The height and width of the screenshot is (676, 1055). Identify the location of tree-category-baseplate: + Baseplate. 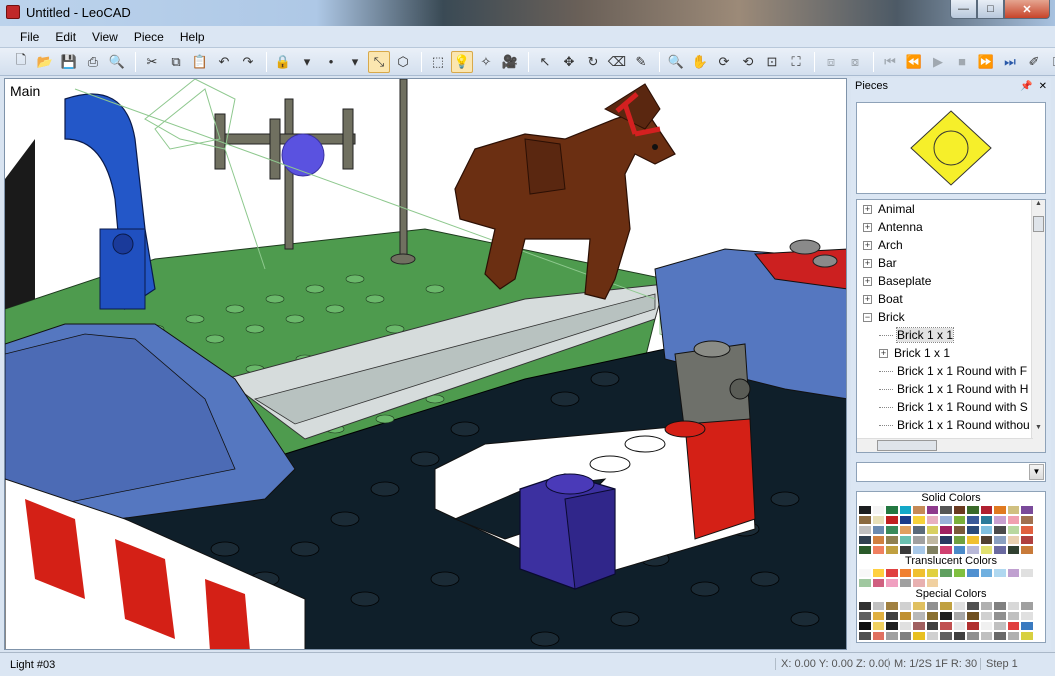
(951, 281).